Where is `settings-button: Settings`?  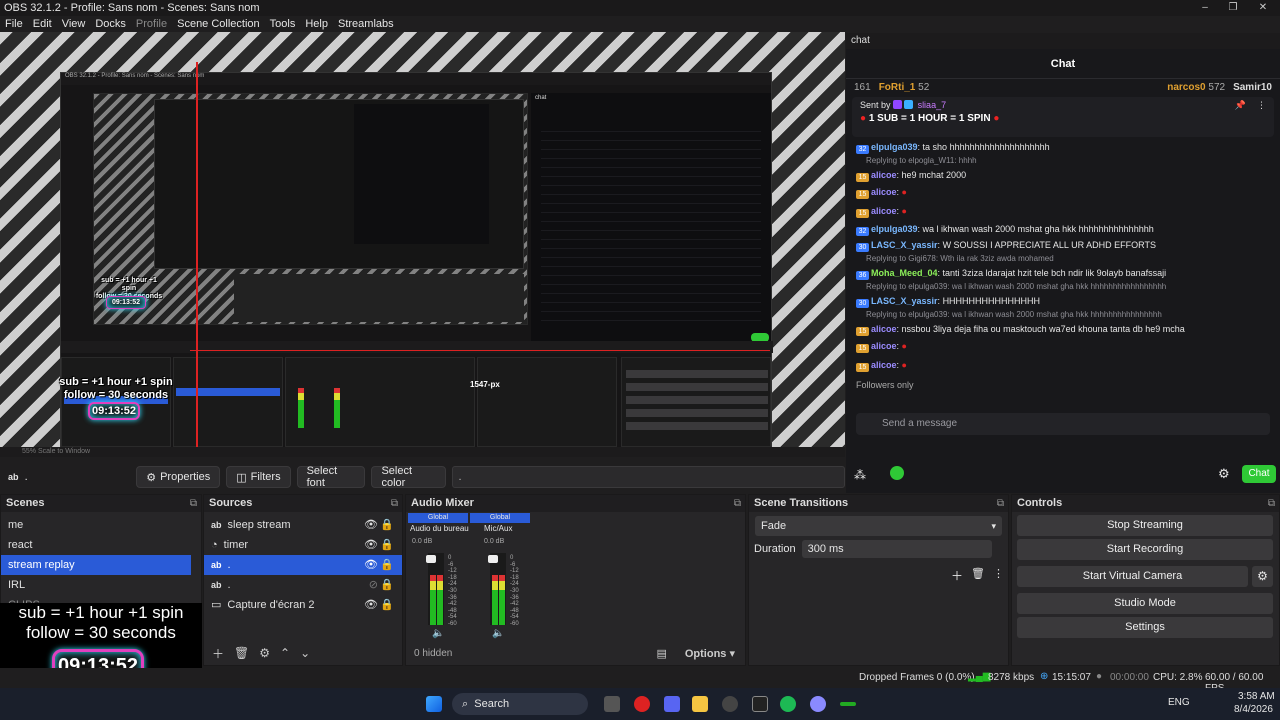
settings-button: Settings is located at coordinates (1145, 627).